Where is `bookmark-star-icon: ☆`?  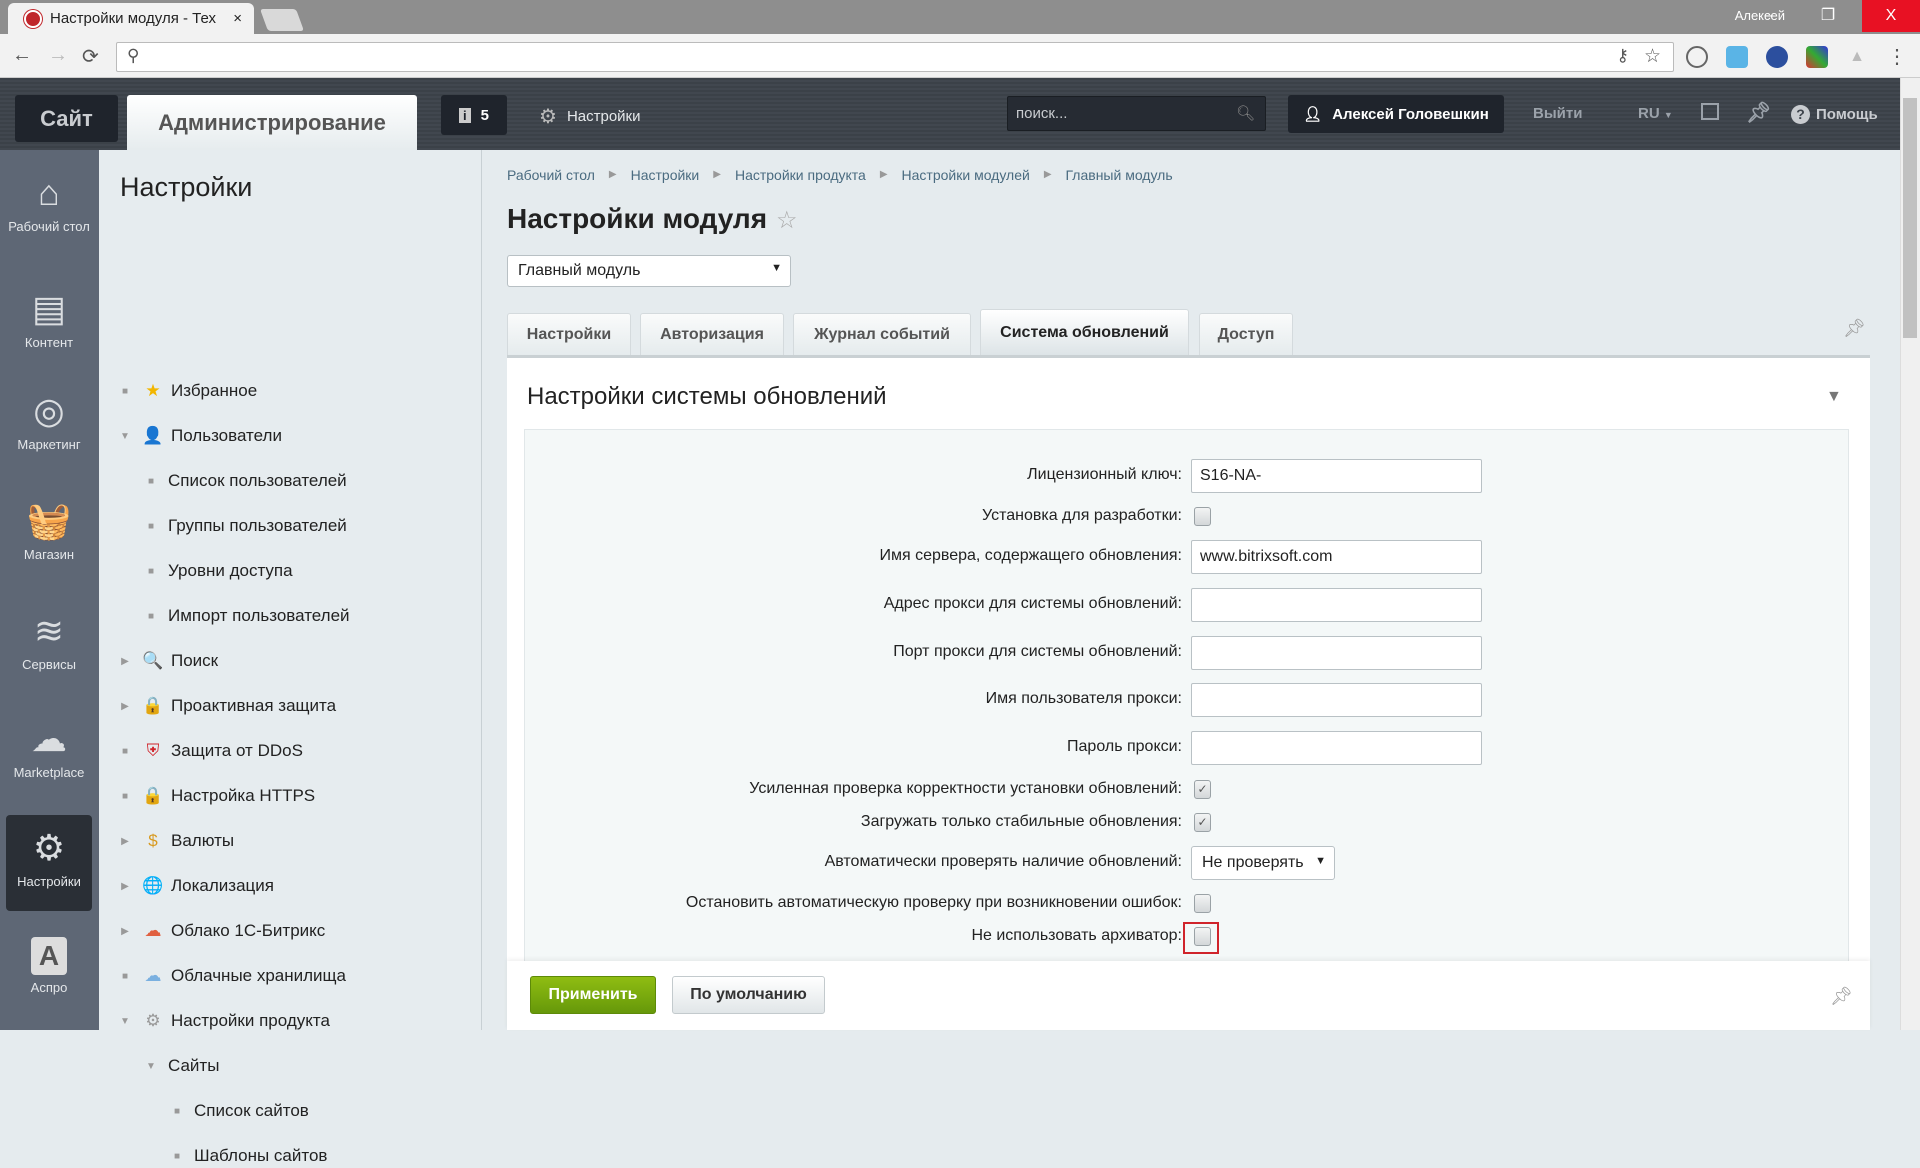
bookmark-star-icon: ☆ is located at coordinates (1652, 56).